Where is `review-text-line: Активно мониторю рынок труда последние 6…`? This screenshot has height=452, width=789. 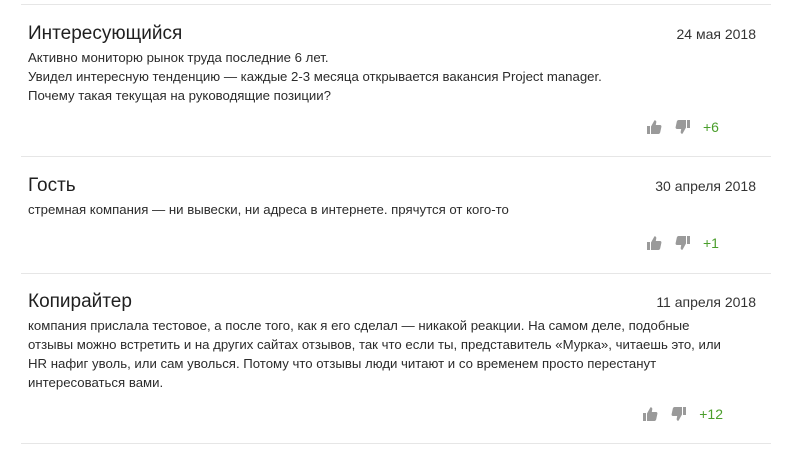 review-text-line: Активно мониторю рынок труда последние 6… is located at coordinates (178, 57).